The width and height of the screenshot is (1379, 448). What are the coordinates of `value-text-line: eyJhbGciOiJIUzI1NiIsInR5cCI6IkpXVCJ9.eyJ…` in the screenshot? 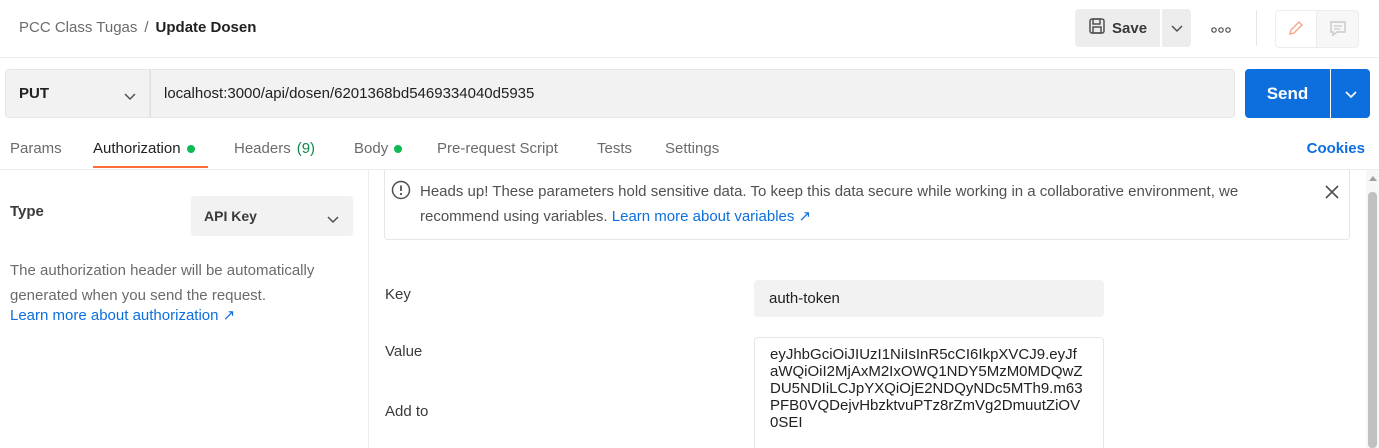 It's located at (923, 354).